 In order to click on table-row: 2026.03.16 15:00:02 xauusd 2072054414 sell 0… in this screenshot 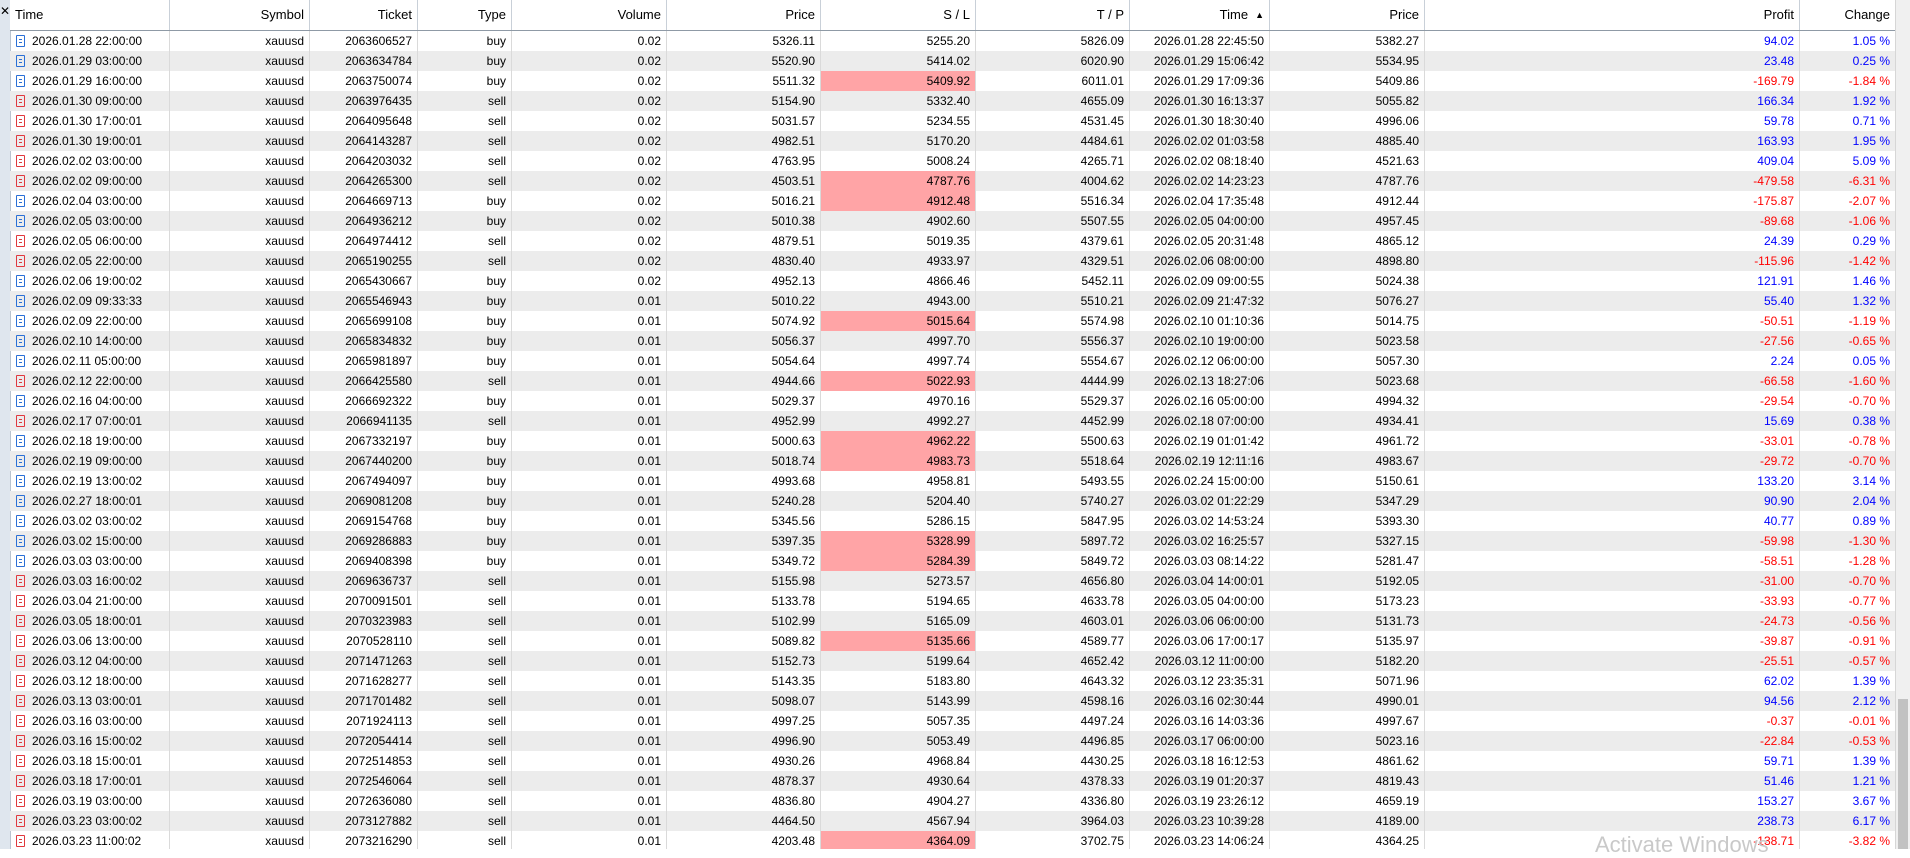, I will do `click(953, 741)`.